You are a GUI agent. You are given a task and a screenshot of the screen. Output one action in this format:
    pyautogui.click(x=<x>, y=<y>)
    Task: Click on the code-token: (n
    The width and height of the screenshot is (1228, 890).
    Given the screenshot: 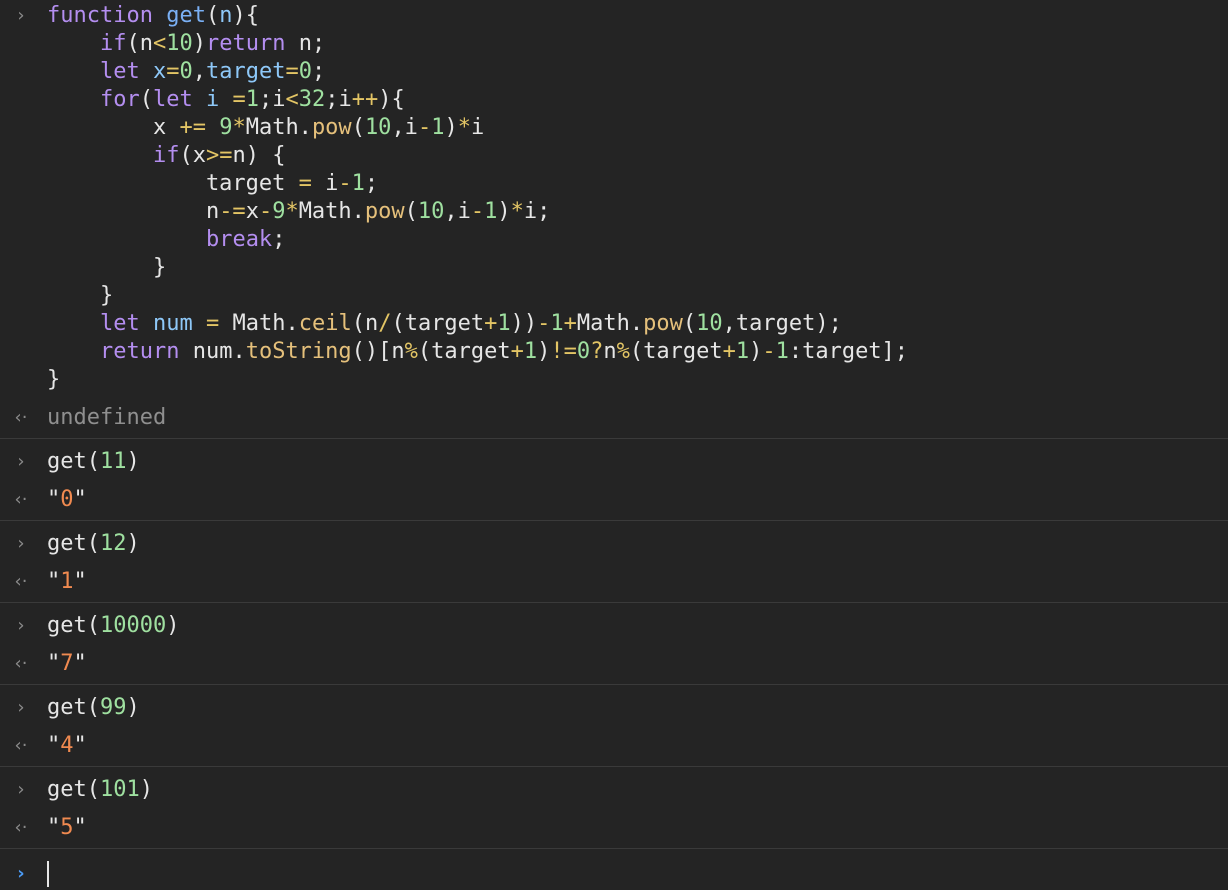 What is the action you would take?
    pyautogui.click(x=139, y=43)
    